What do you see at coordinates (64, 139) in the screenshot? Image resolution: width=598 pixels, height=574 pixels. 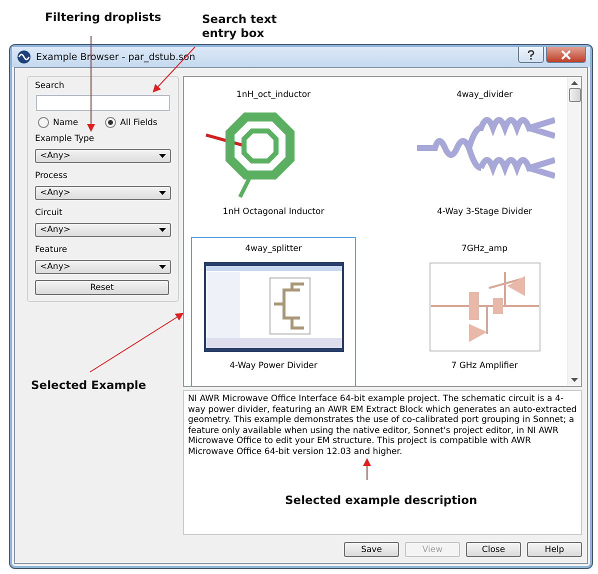 I see `filter-label: Example Type` at bounding box center [64, 139].